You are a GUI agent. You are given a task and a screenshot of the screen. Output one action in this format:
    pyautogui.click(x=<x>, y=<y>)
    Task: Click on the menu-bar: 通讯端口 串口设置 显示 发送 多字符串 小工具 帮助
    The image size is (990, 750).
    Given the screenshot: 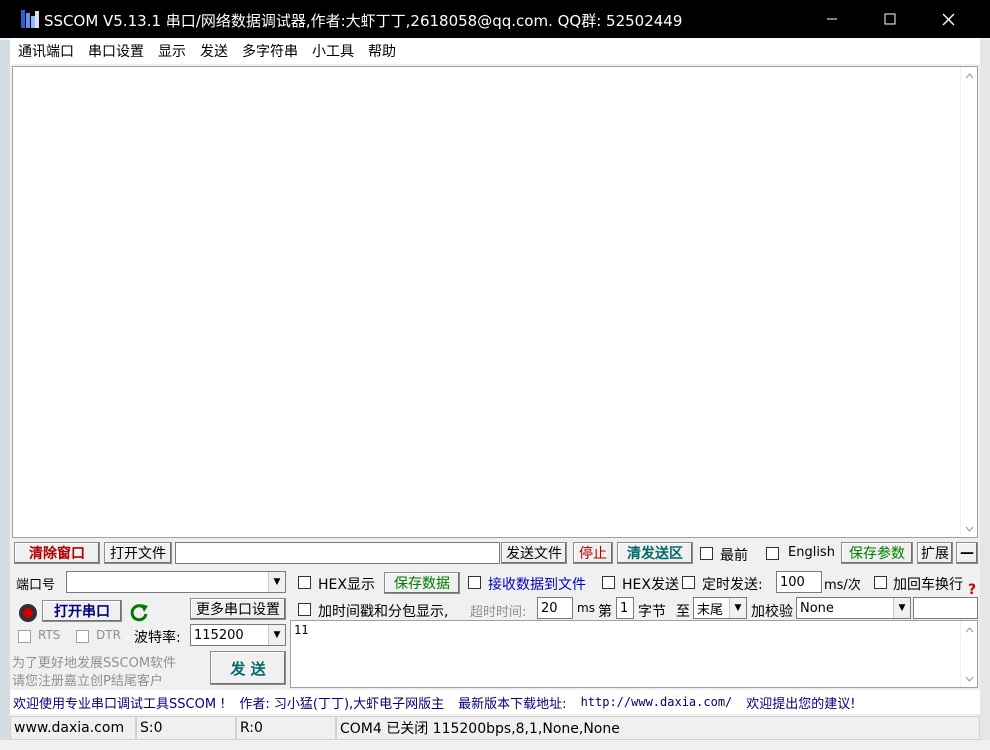 What is the action you would take?
    pyautogui.click(x=495, y=51)
    